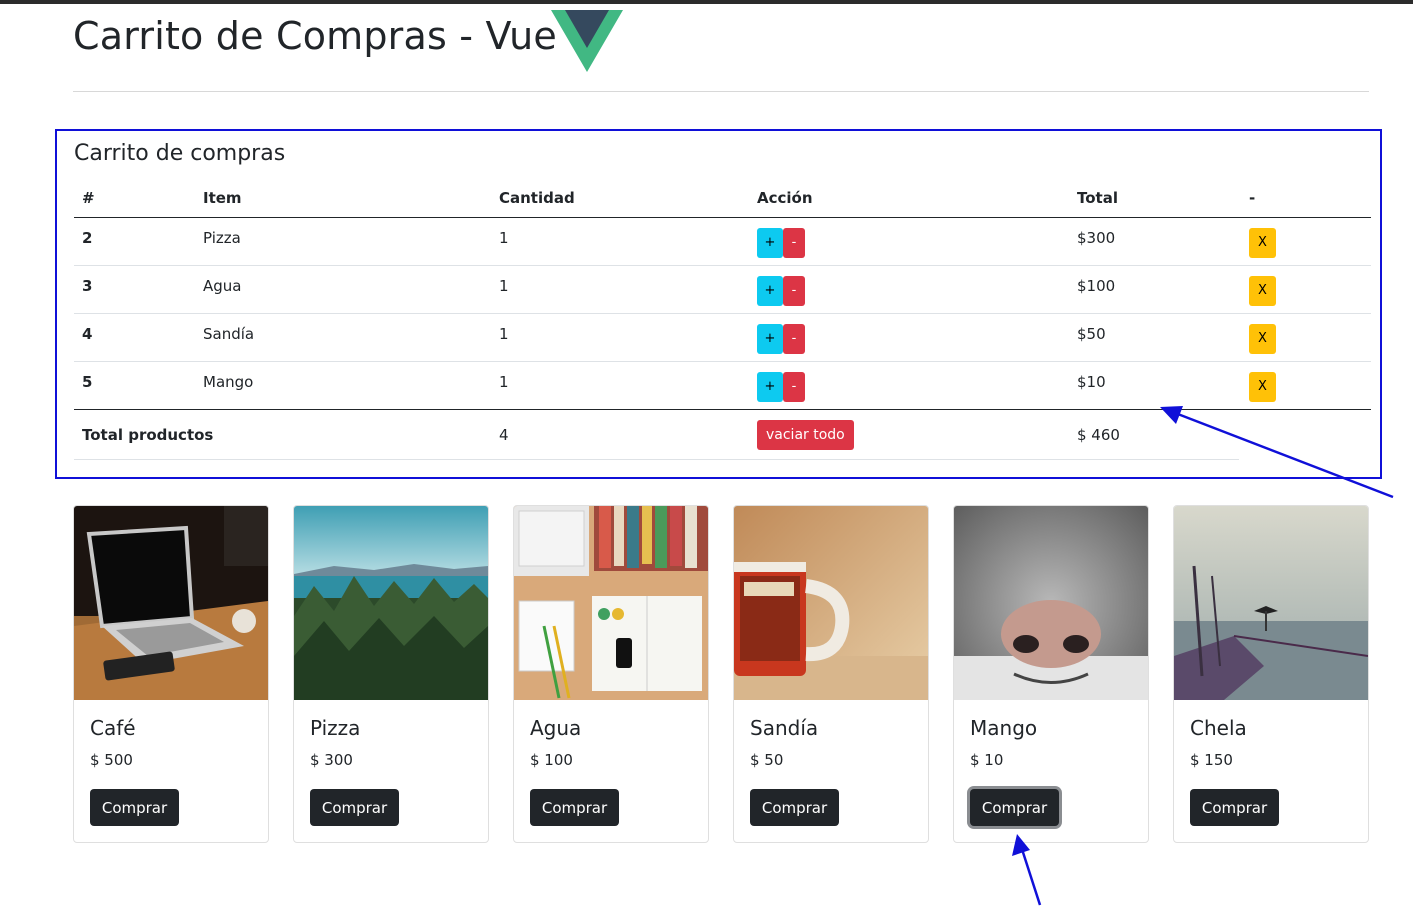 The height and width of the screenshot is (924, 1413). Describe the element at coordinates (556, 728) in the screenshot. I see `product-name: Agua` at that location.